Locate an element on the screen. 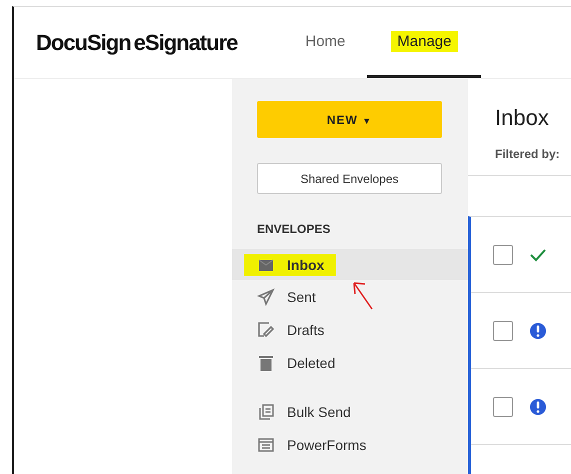  sidebar-item: PowerForms is located at coordinates (350, 444).